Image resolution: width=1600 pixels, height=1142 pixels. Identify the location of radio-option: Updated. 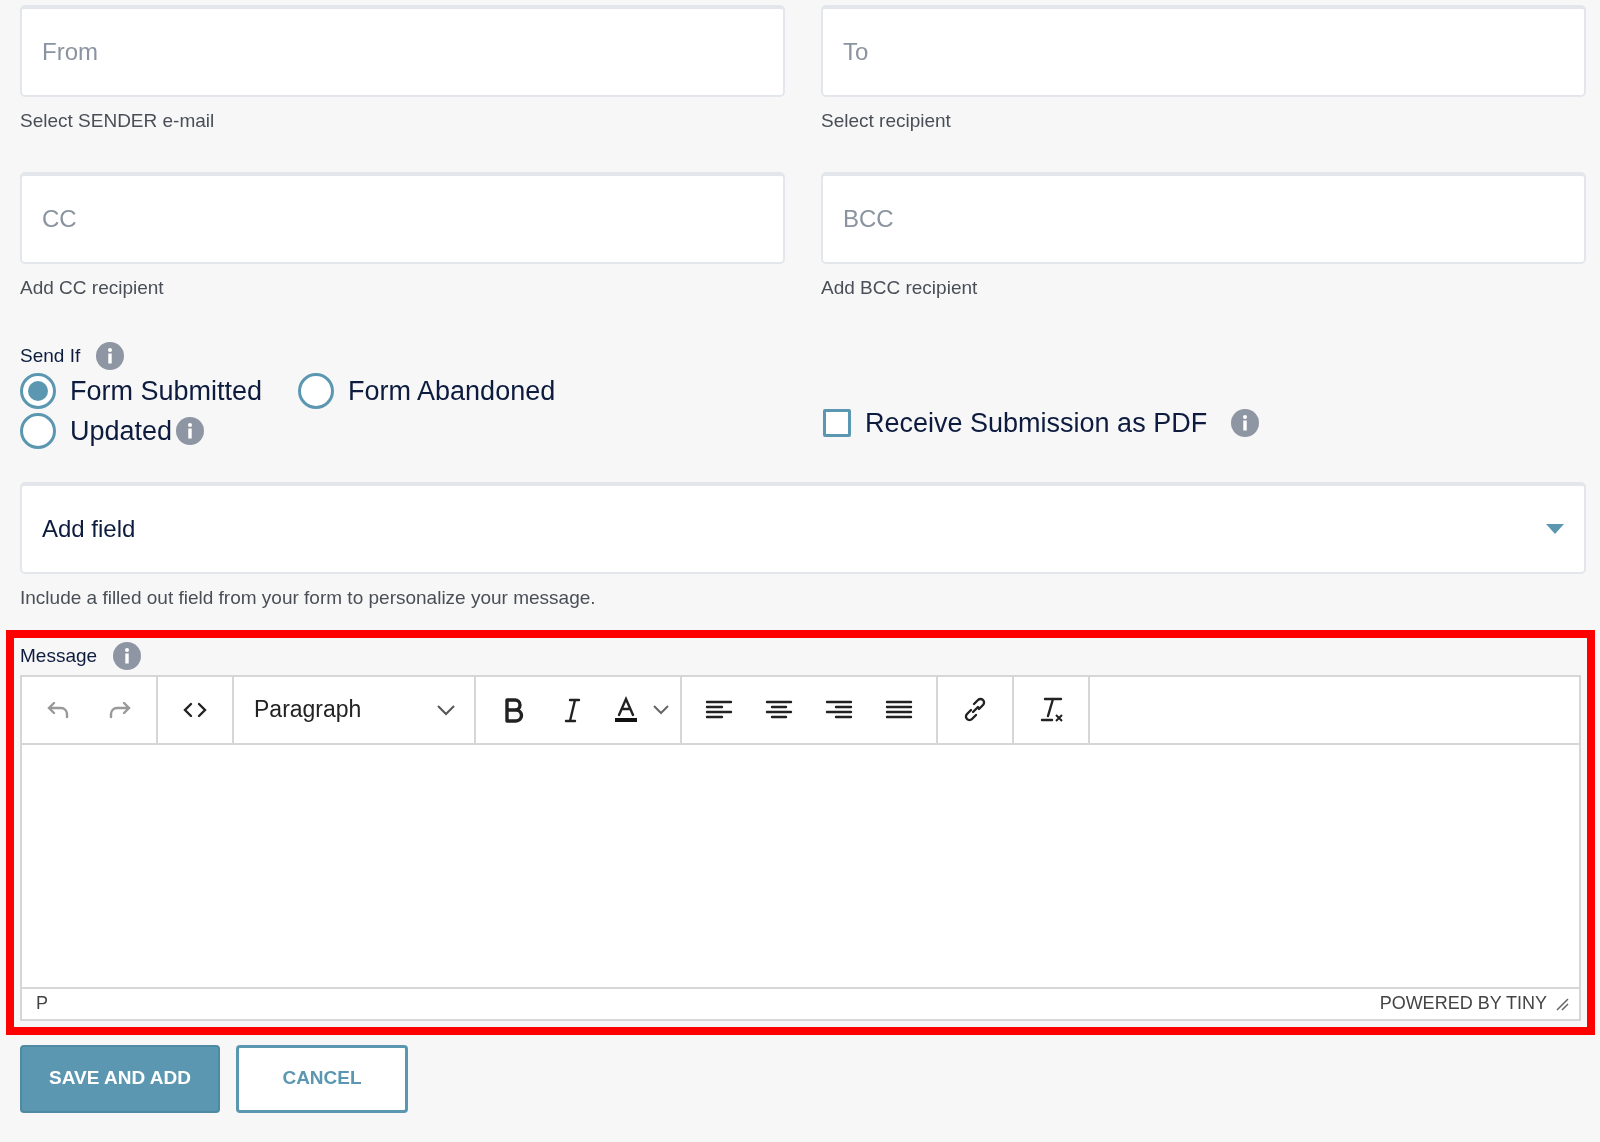
(96, 431).